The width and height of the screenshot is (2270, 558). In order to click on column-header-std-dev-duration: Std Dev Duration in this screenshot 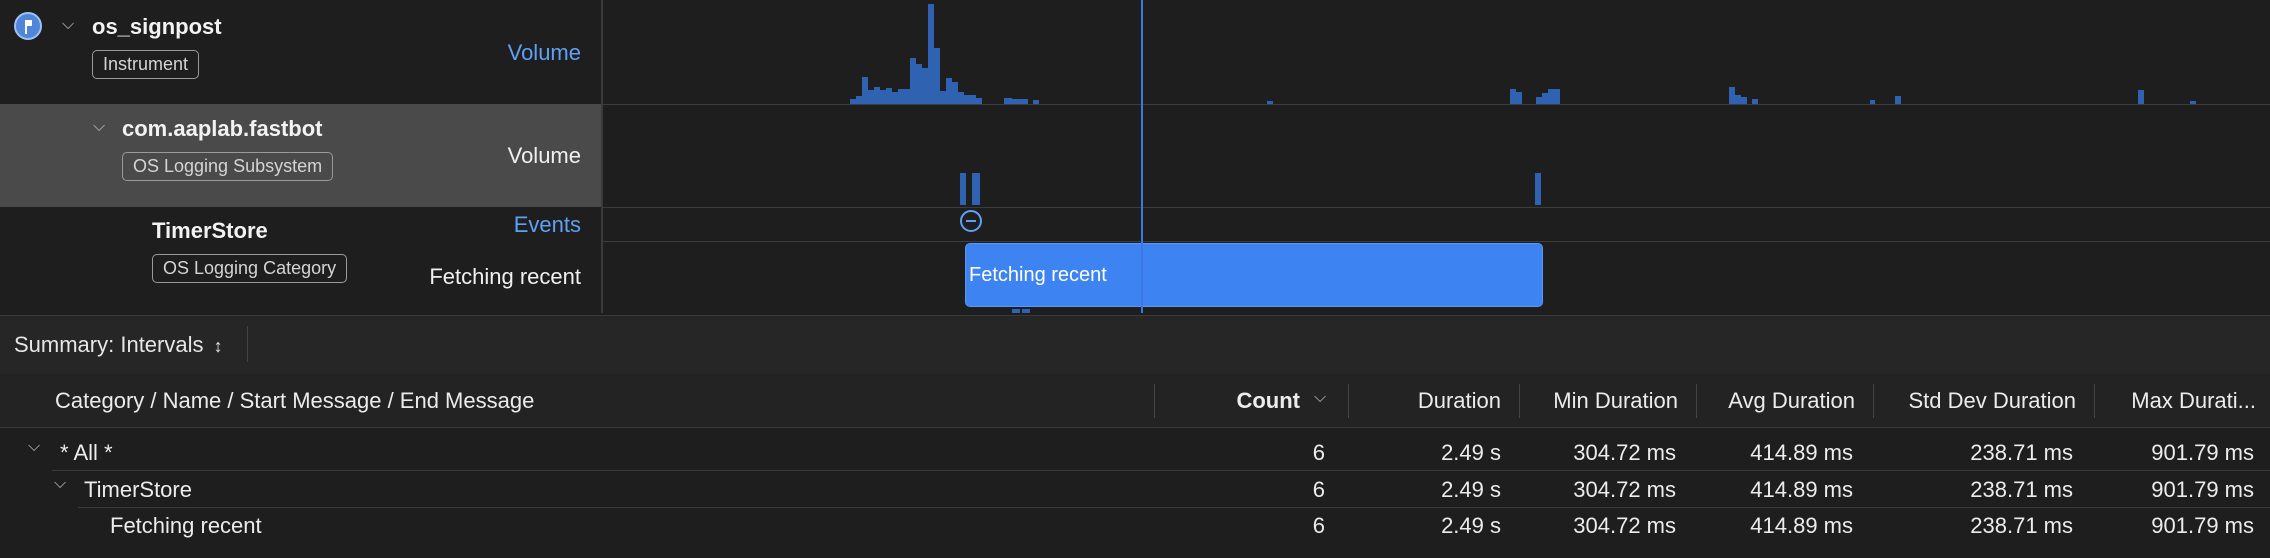, I will do `click(1978, 401)`.